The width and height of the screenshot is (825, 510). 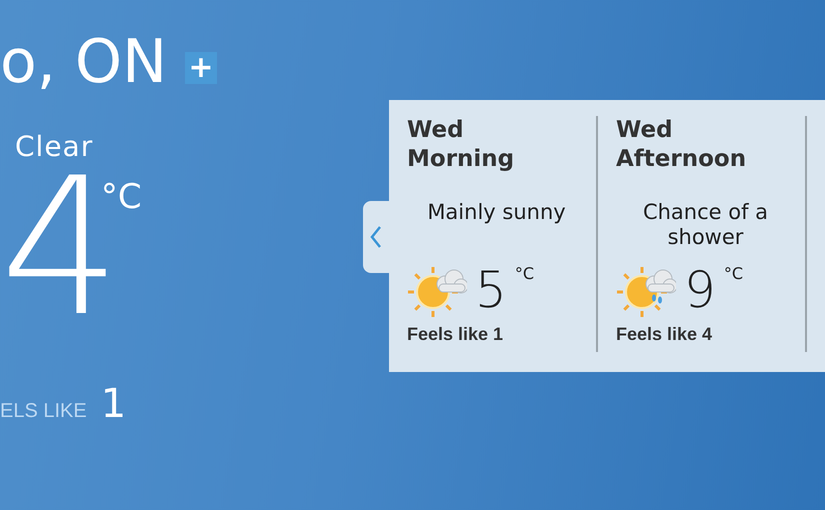 What do you see at coordinates (455, 334) in the screenshot?
I see `forecast-feels-like: Feels like 1` at bounding box center [455, 334].